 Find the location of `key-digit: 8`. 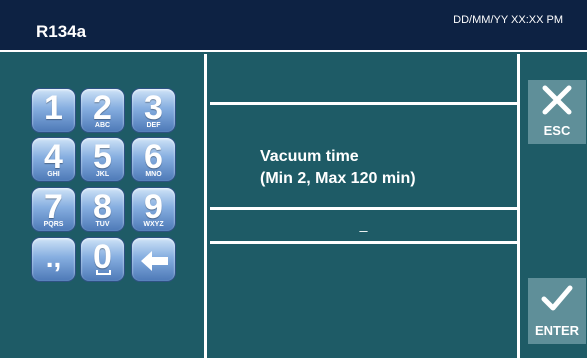

key-digit: 8 is located at coordinates (102, 207).